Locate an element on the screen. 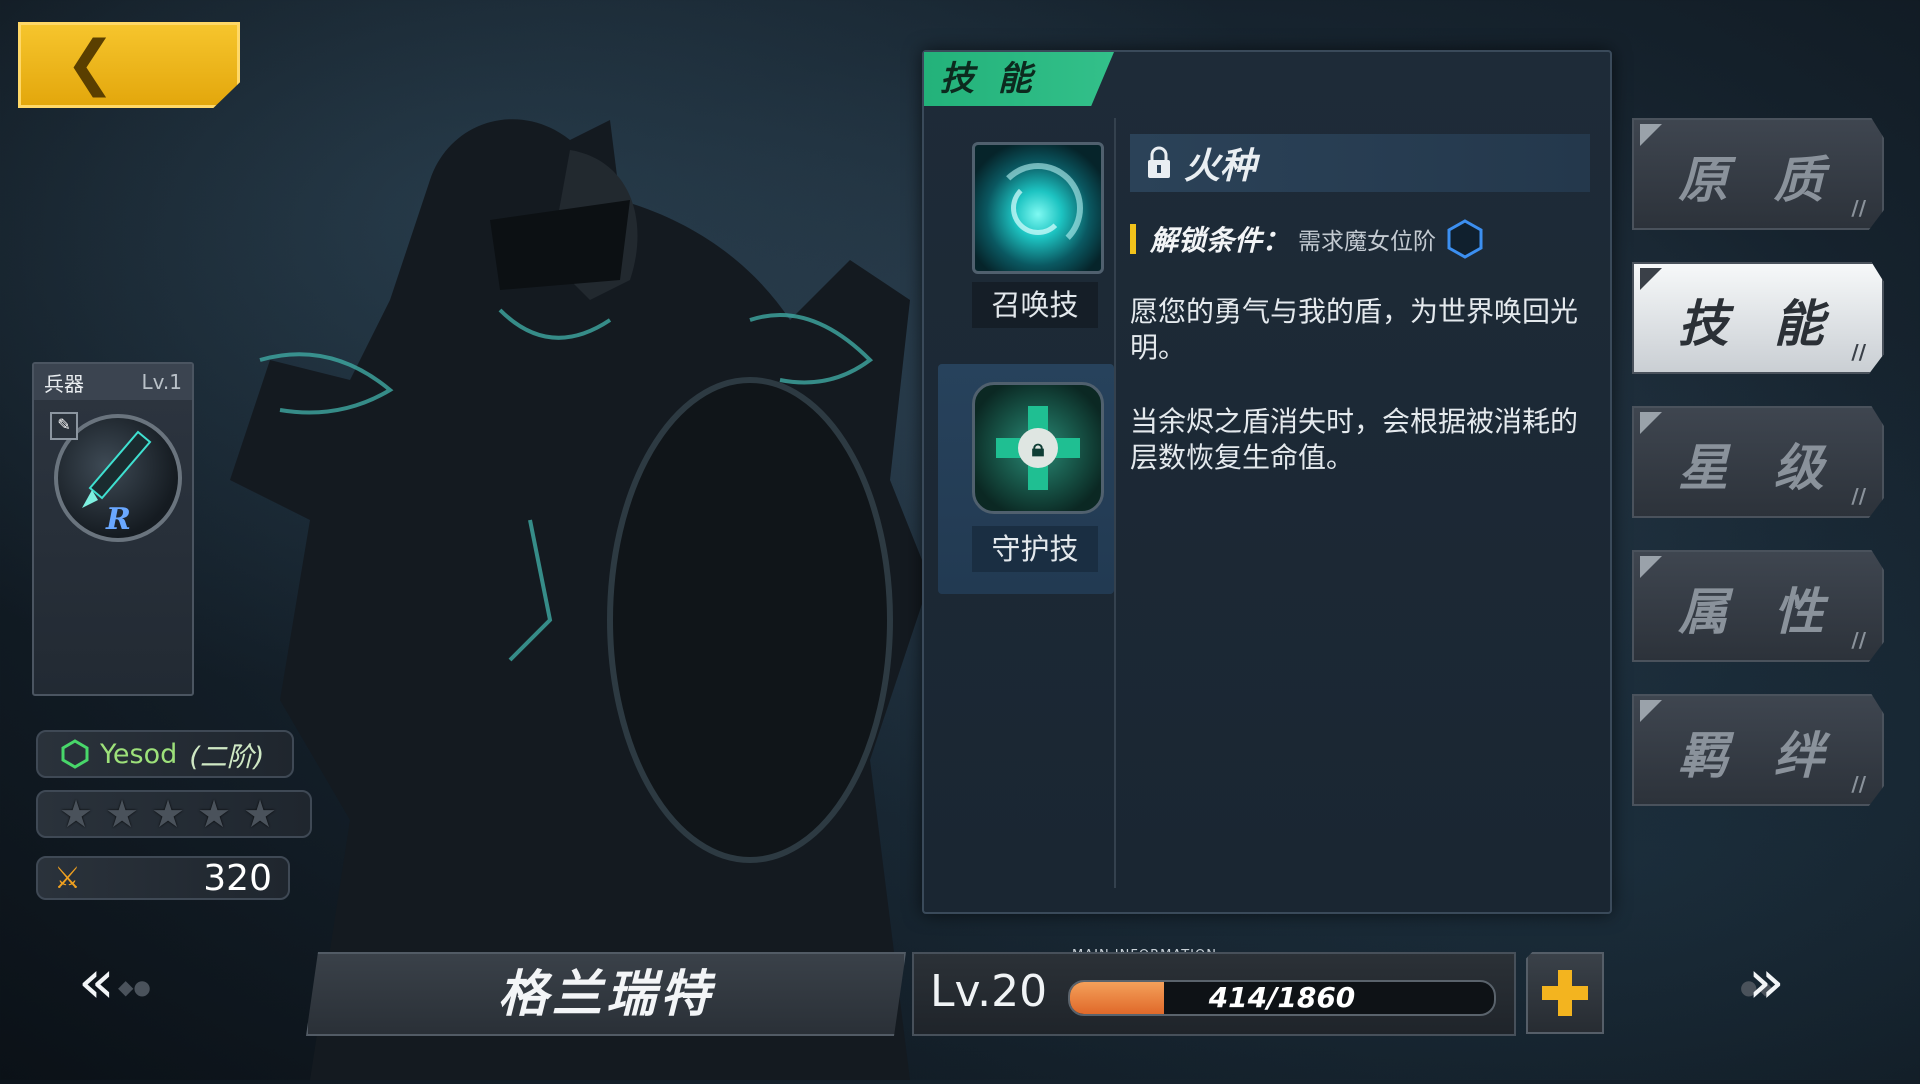  unlock-value: 需求魔女位阶 is located at coordinates (1367, 242).